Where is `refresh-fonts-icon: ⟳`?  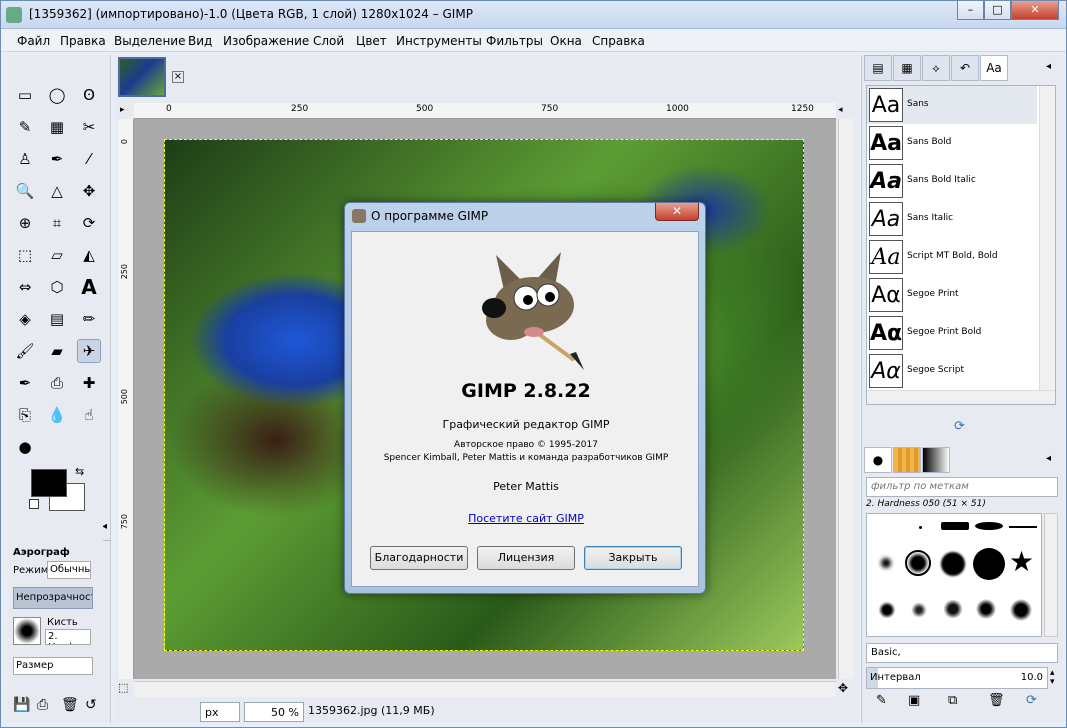
refresh-fonts-icon: ⟳ is located at coordinates (959, 426).